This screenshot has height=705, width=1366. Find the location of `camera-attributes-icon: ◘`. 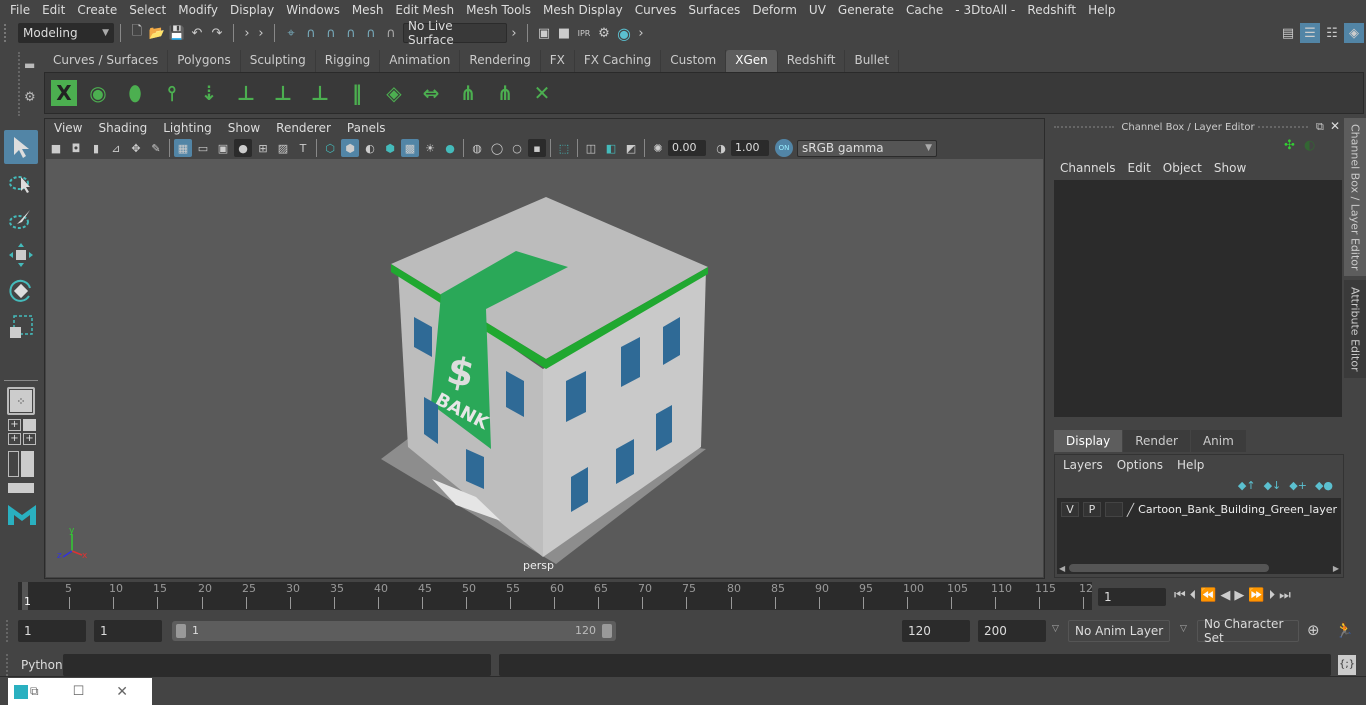

camera-attributes-icon: ◘ is located at coordinates (76, 148).